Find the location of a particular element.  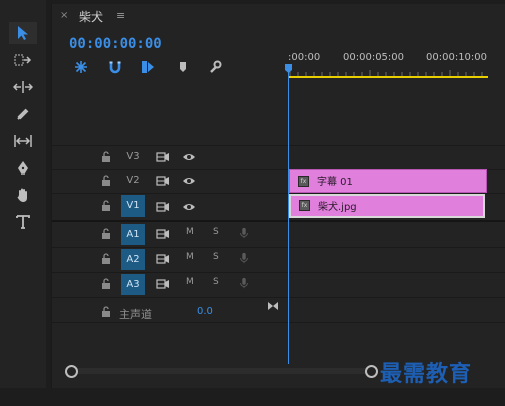

watermark-logo: 最需教育 is located at coordinates (426, 374).